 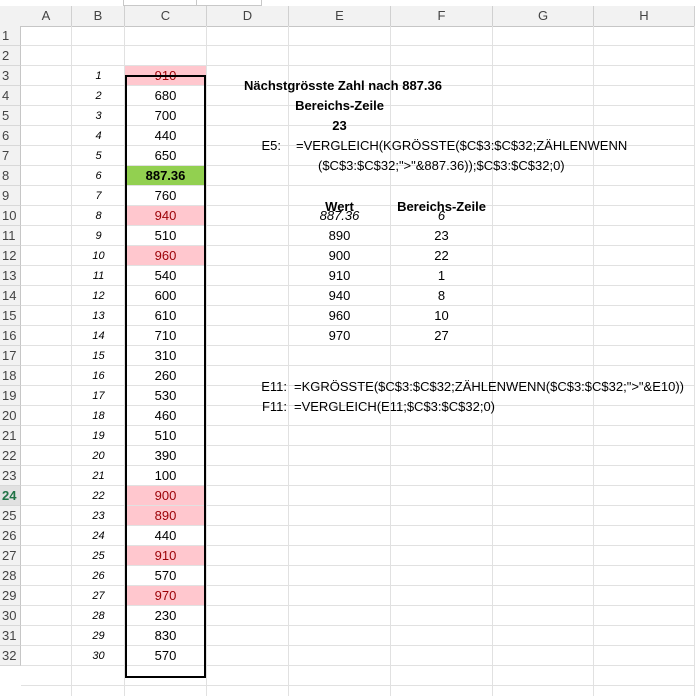 What do you see at coordinates (165, 555) in the screenshot?
I see `cell-c27: 910` at bounding box center [165, 555].